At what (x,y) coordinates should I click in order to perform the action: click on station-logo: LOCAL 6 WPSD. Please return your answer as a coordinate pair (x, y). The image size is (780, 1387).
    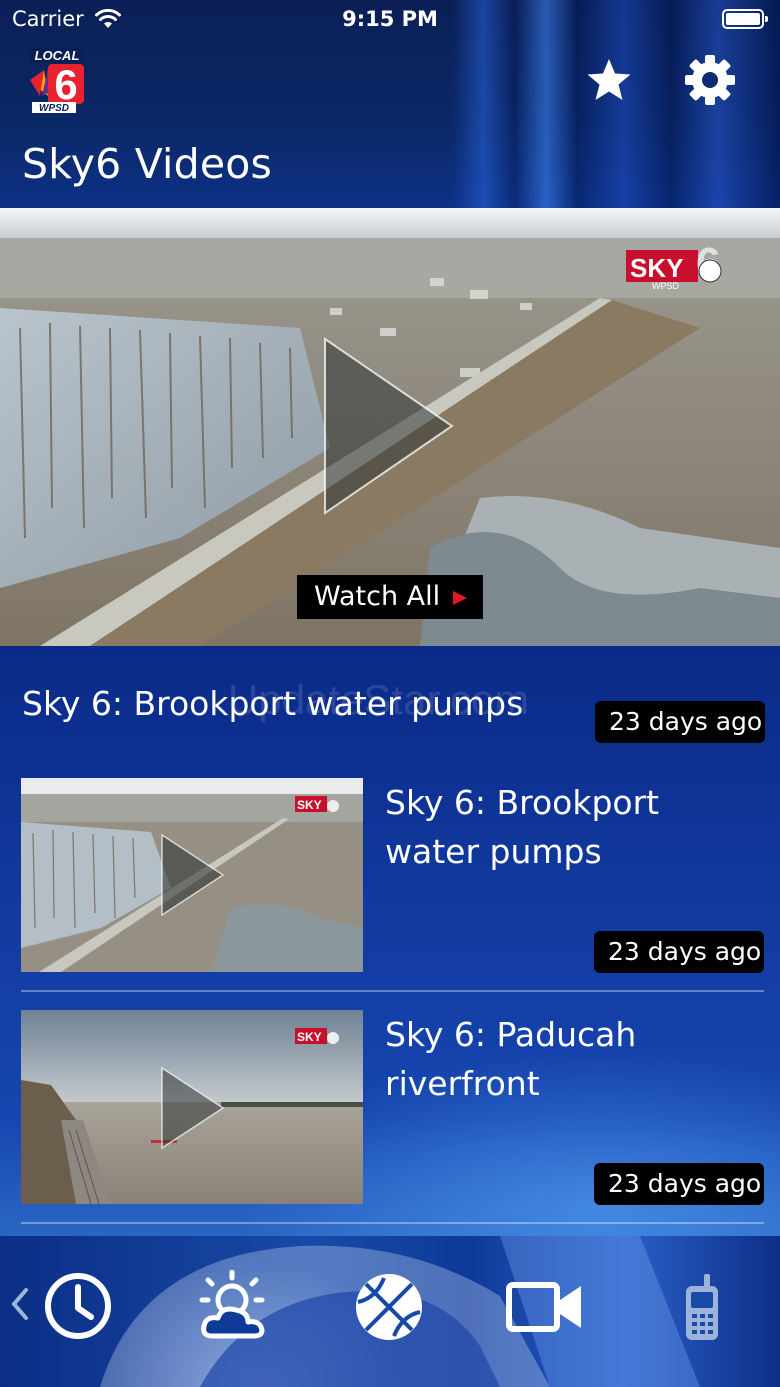
    Looking at the image, I should click on (57, 81).